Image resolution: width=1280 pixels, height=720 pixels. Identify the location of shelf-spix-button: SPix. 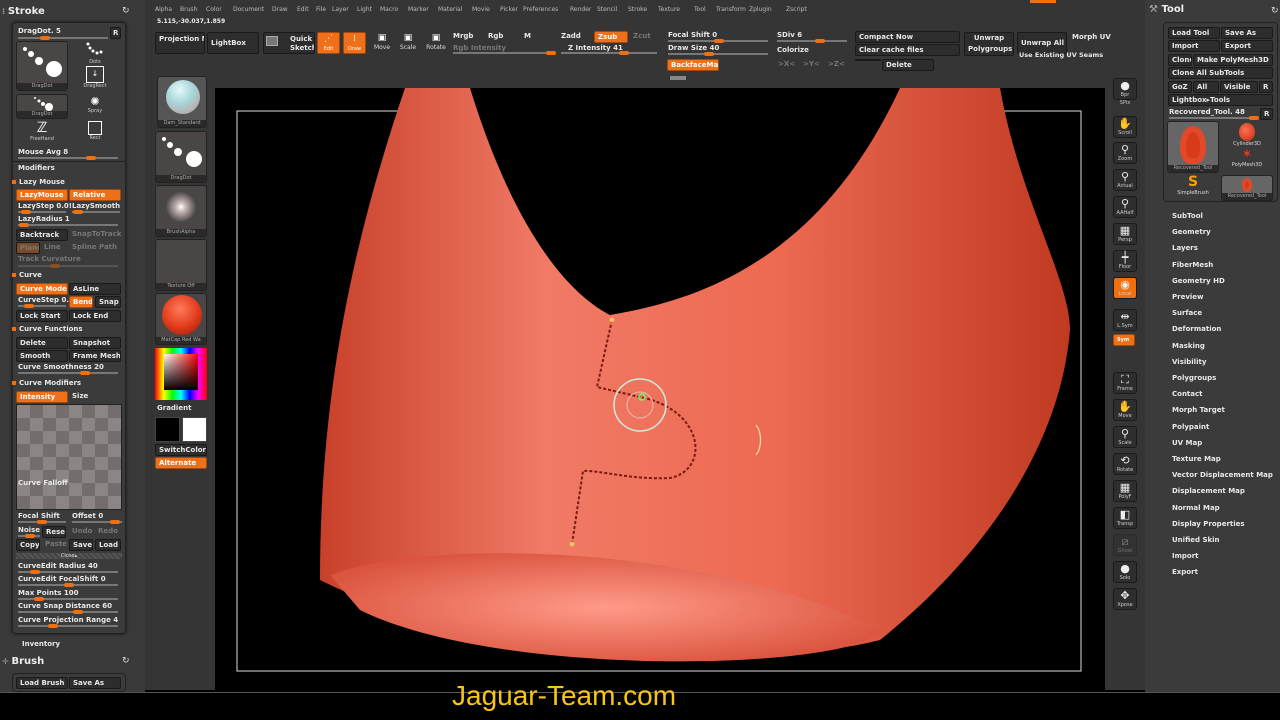
(1125, 105).